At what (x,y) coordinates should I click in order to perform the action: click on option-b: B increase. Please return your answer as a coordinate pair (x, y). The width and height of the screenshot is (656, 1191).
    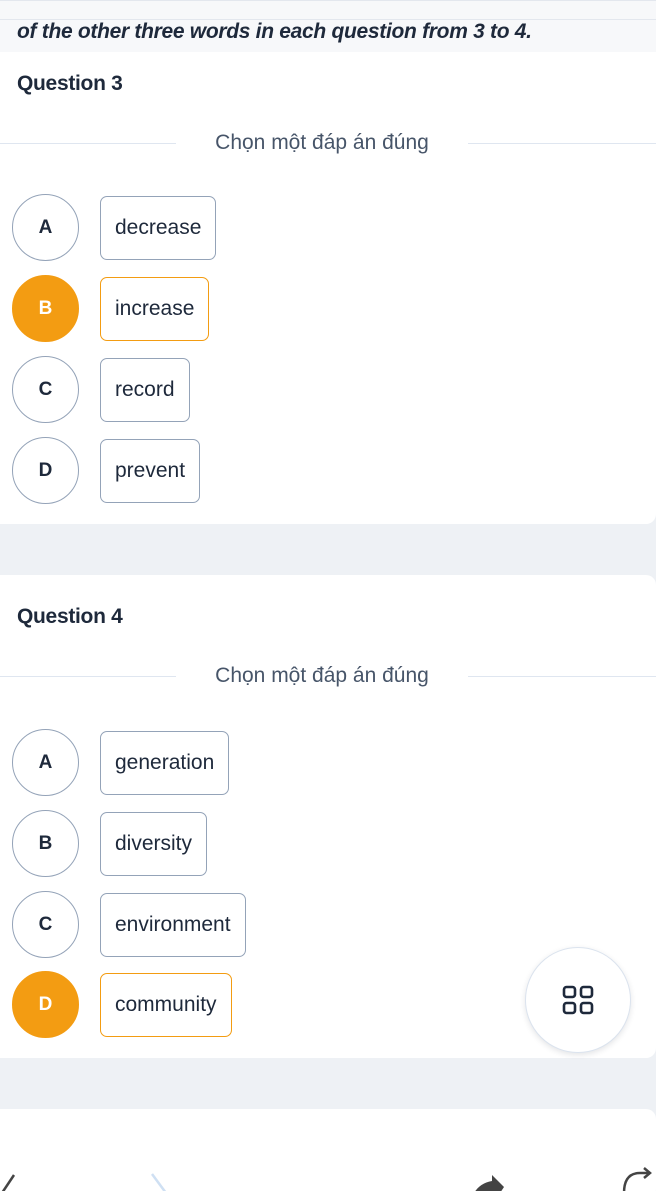
    Looking at the image, I should click on (162, 308).